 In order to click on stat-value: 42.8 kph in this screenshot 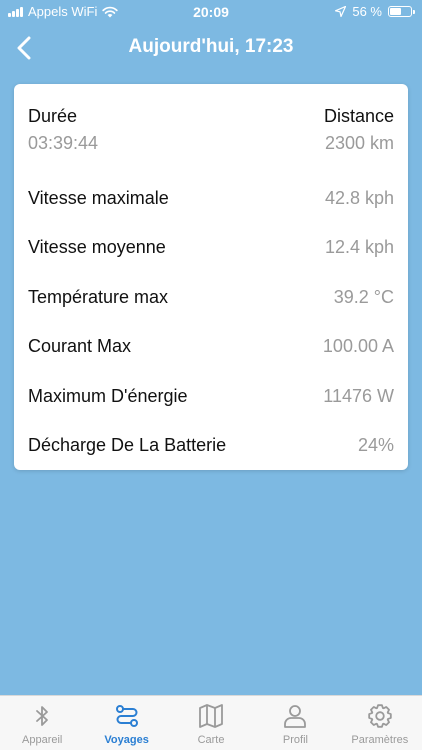, I will do `click(359, 197)`.